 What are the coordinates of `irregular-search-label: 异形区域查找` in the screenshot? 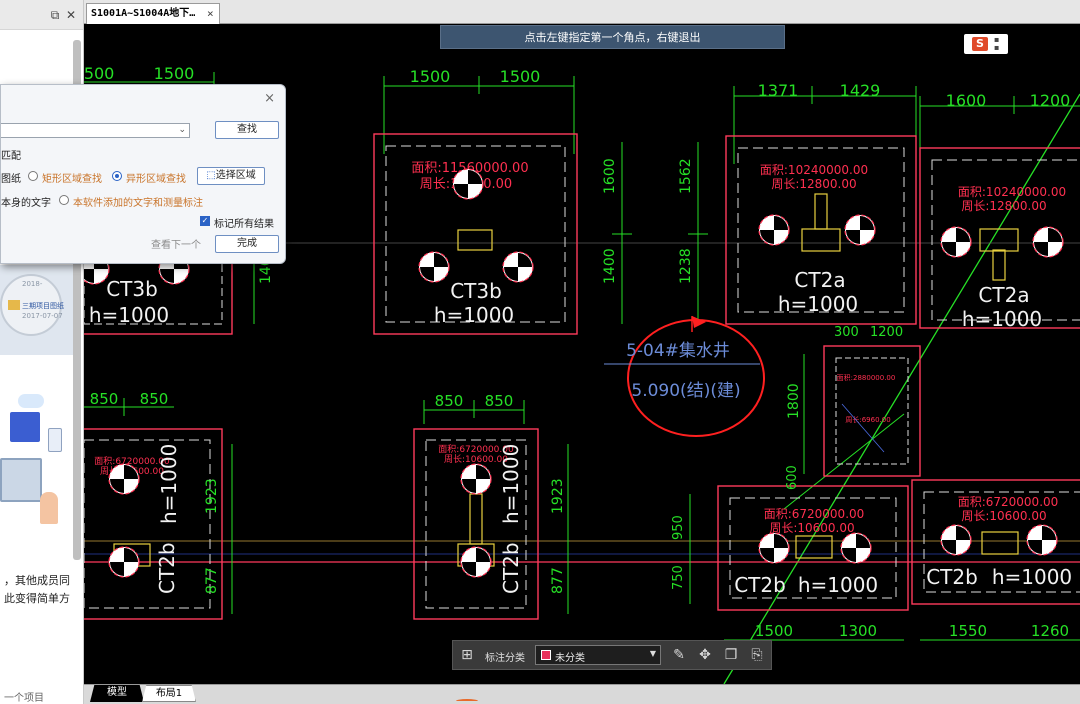 It's located at (156, 177).